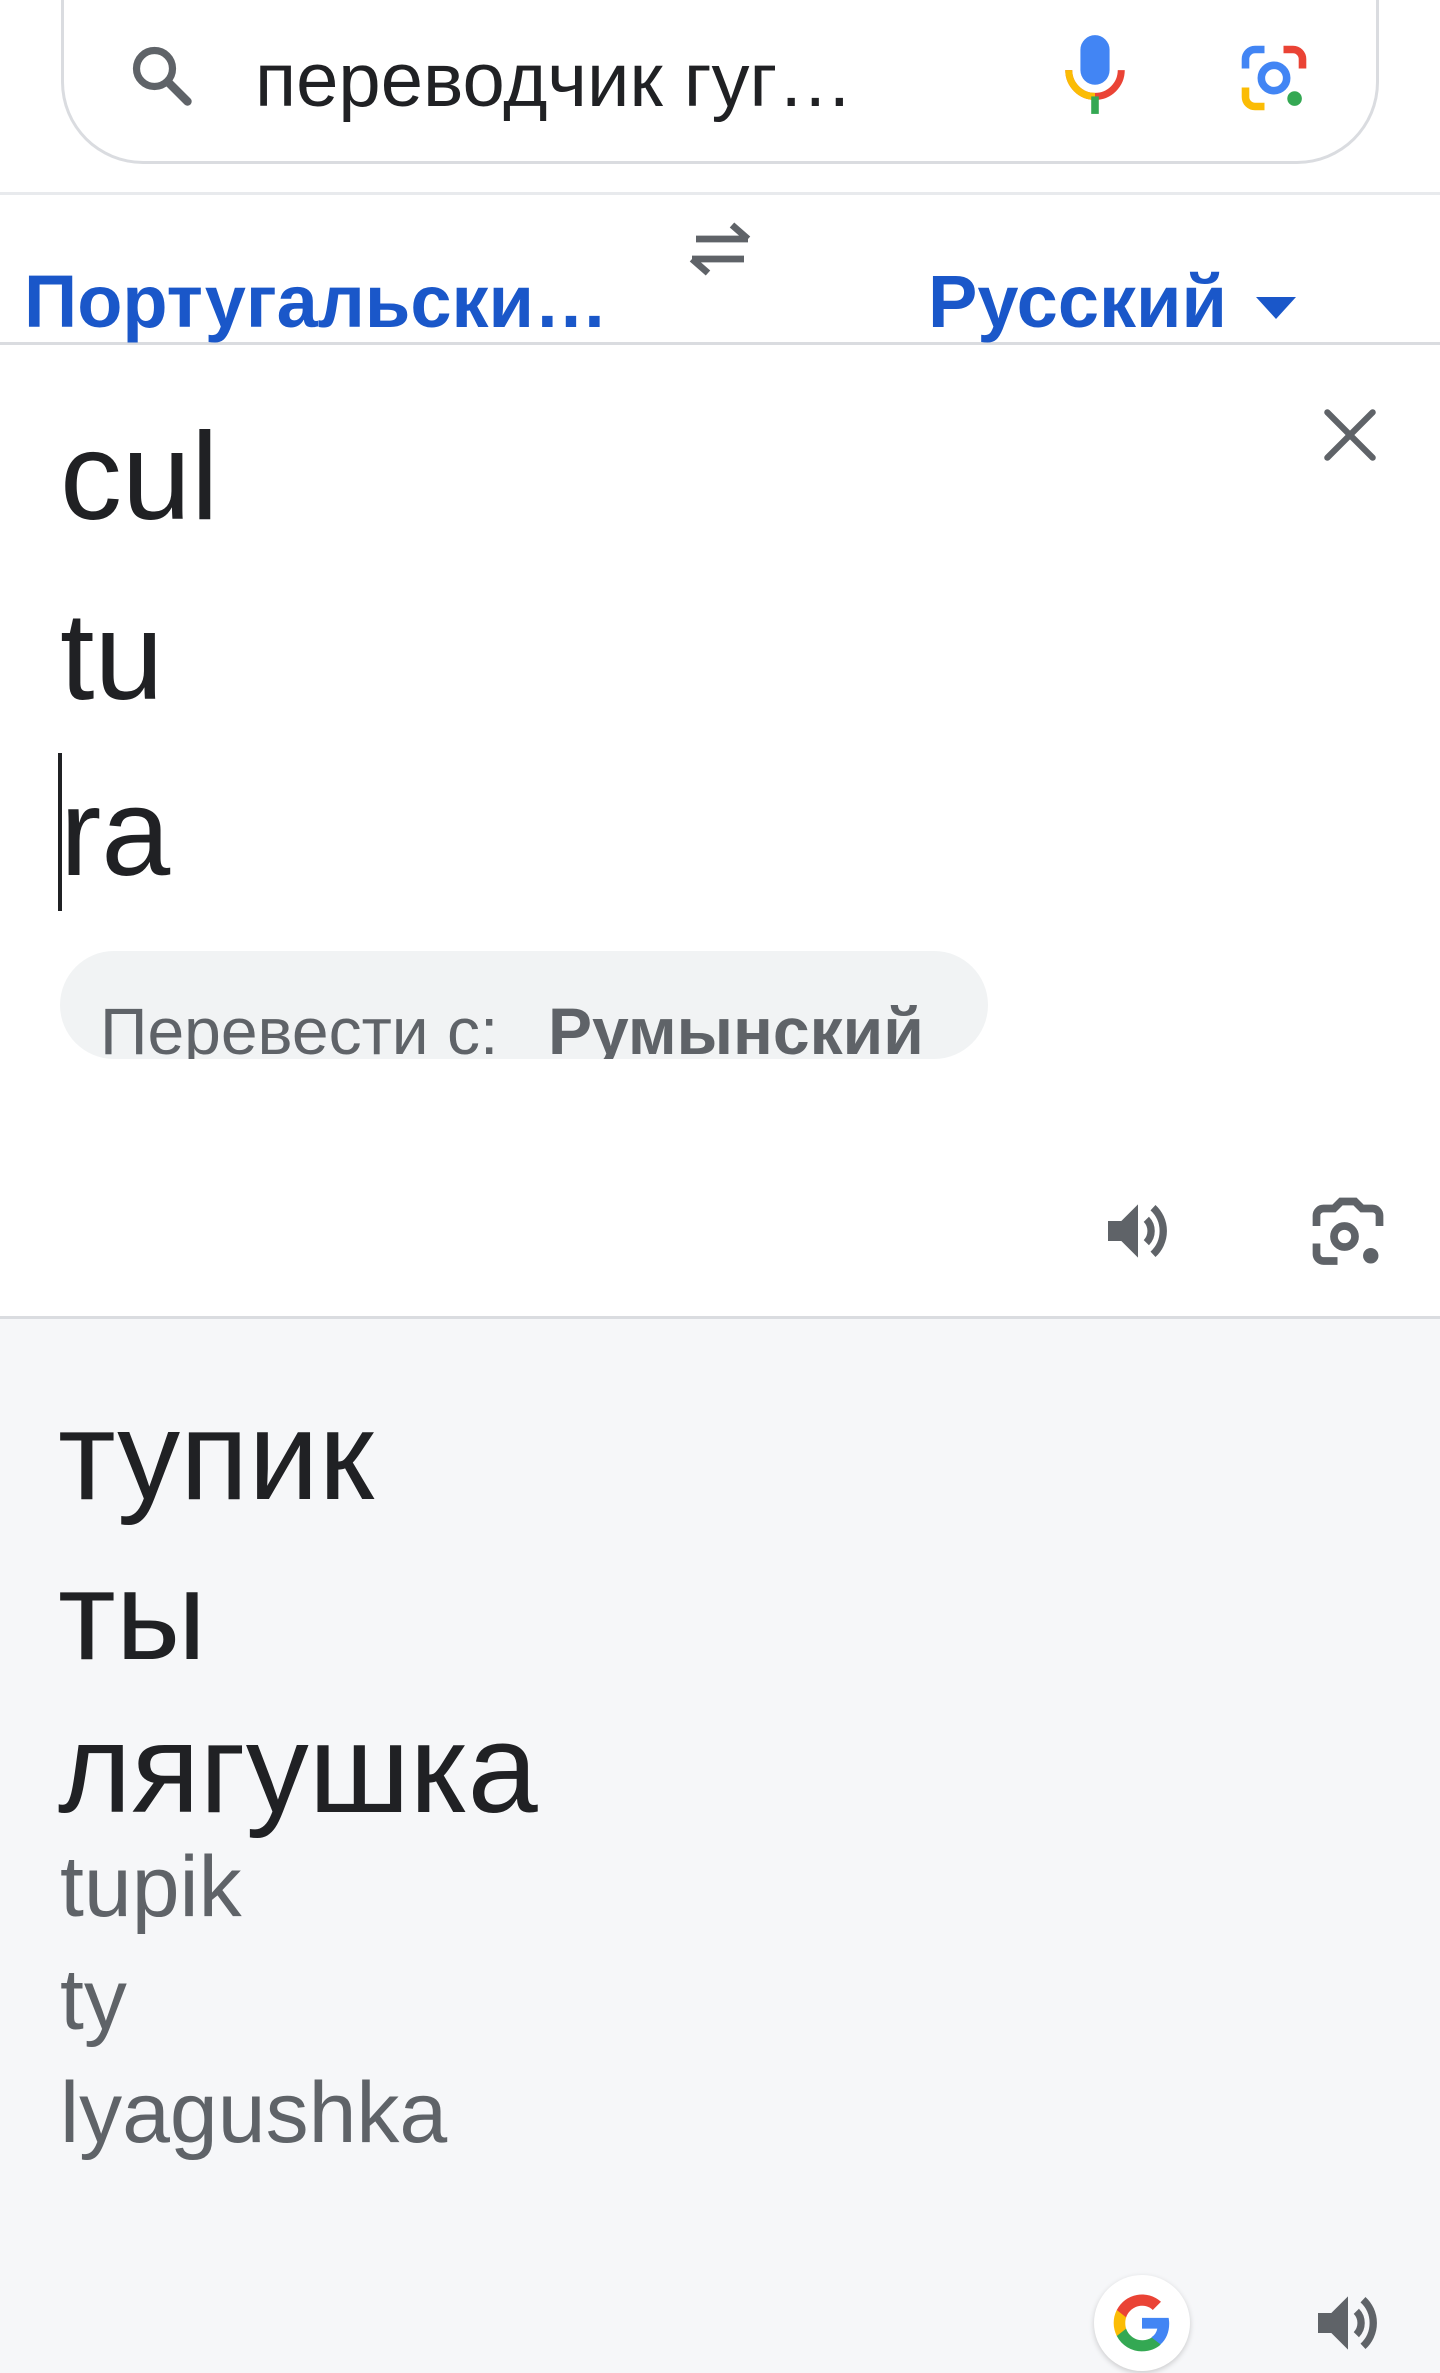 Image resolution: width=1440 pixels, height=2373 pixels. Describe the element at coordinates (151, 1887) in the screenshot. I see `transliteration-line: tupik` at that location.